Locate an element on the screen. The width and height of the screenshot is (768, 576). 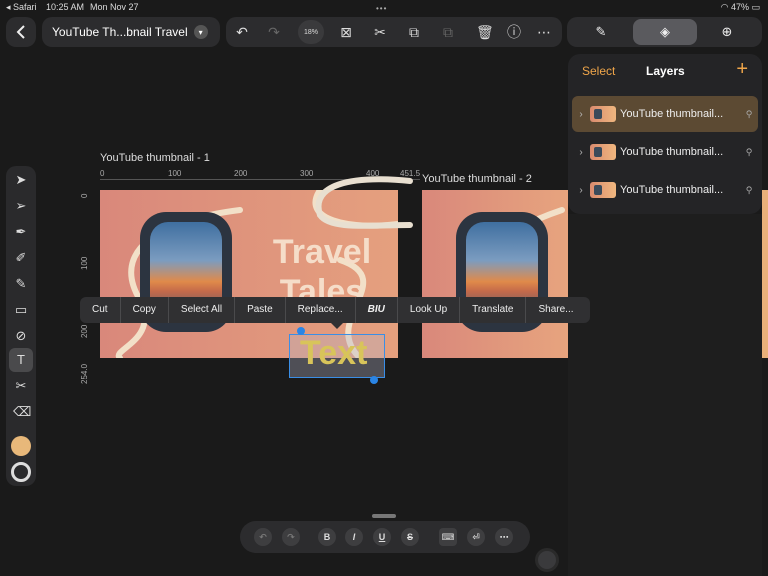
document-title-button: YouTube Th...bnail Travel ▾ is located at coordinates (131, 32).